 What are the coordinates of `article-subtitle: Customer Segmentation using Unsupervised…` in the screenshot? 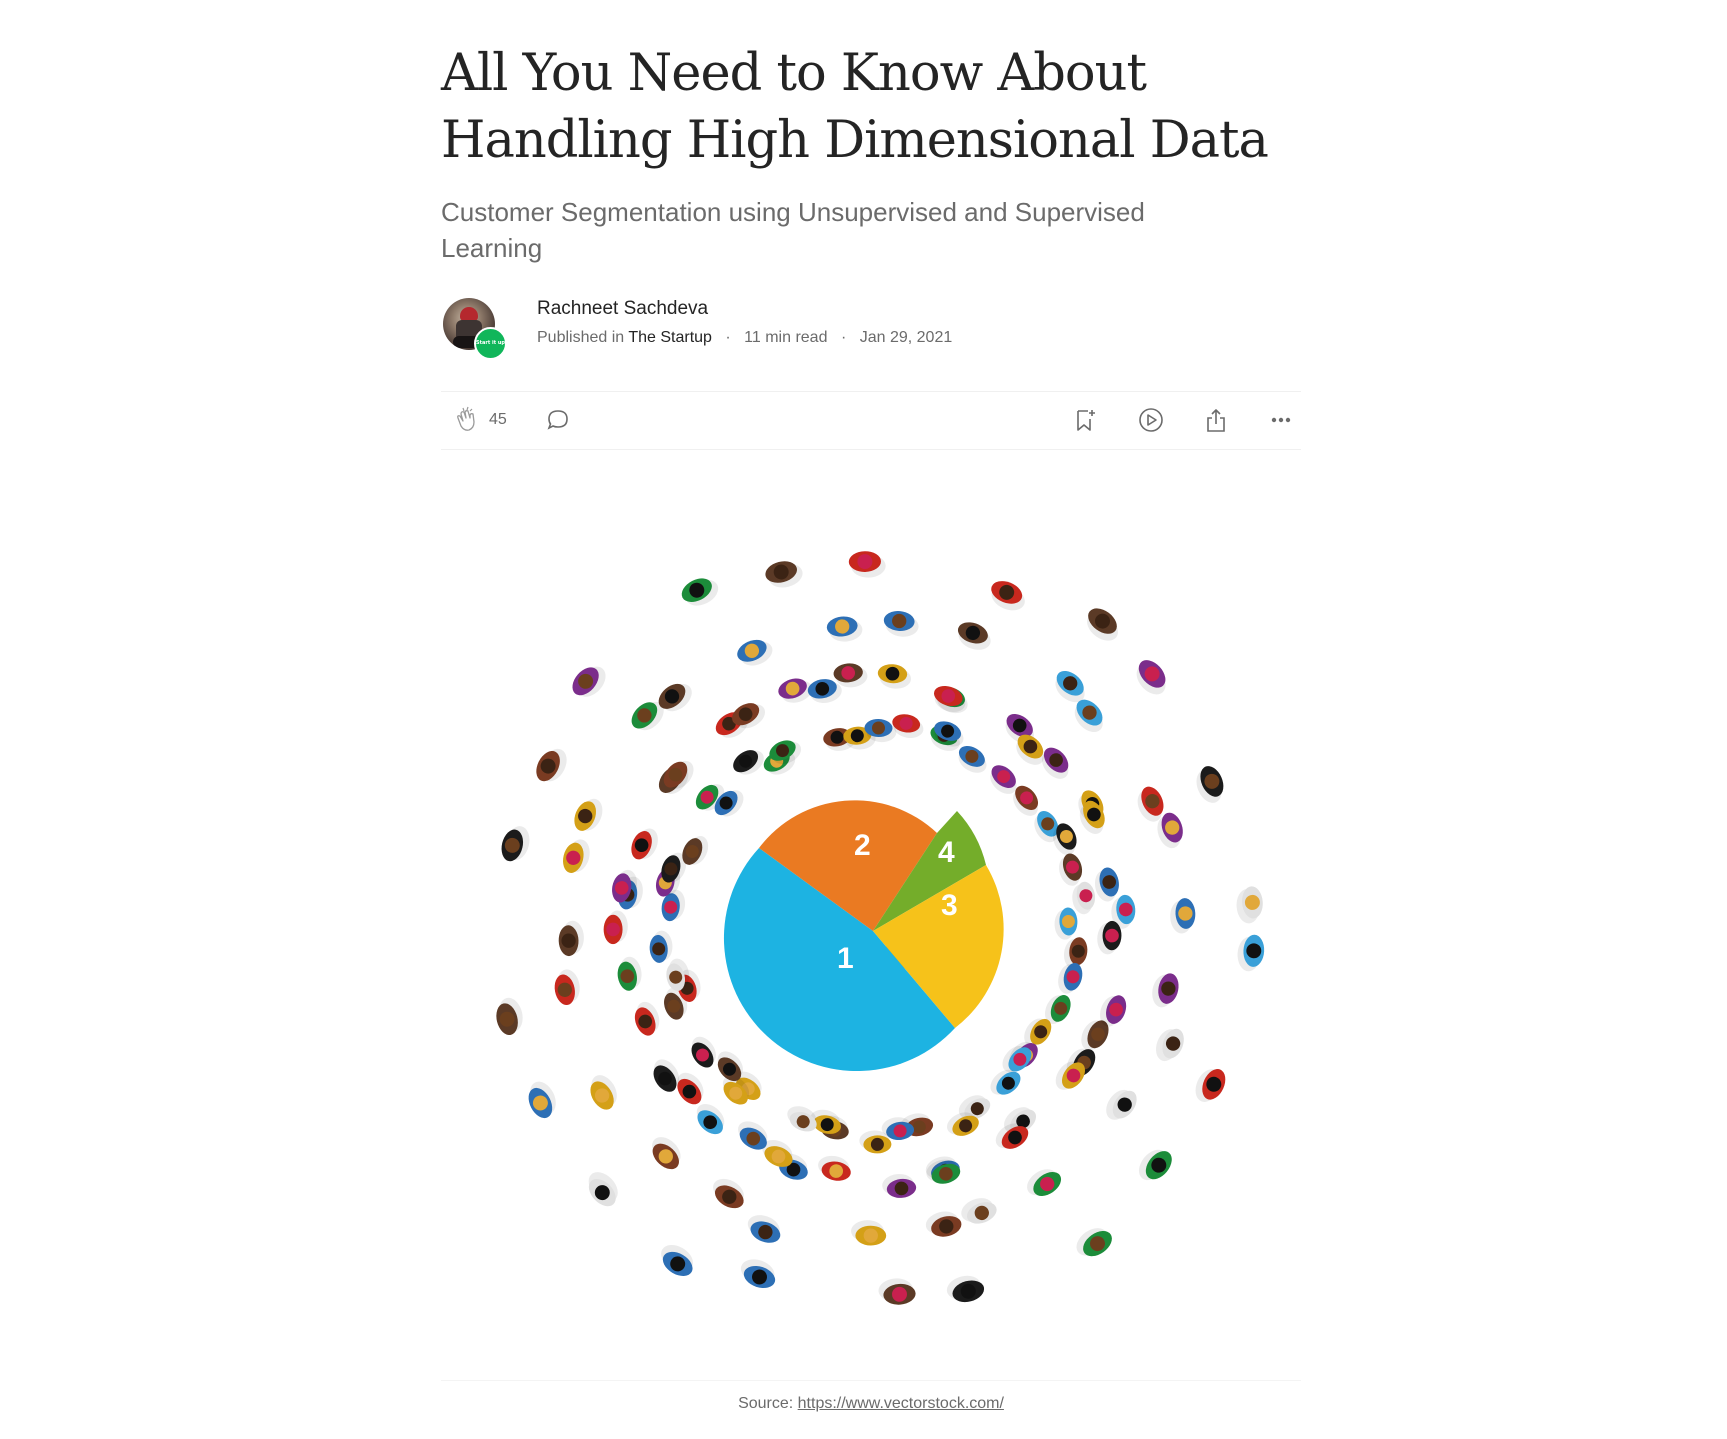 It's located at (793, 230).